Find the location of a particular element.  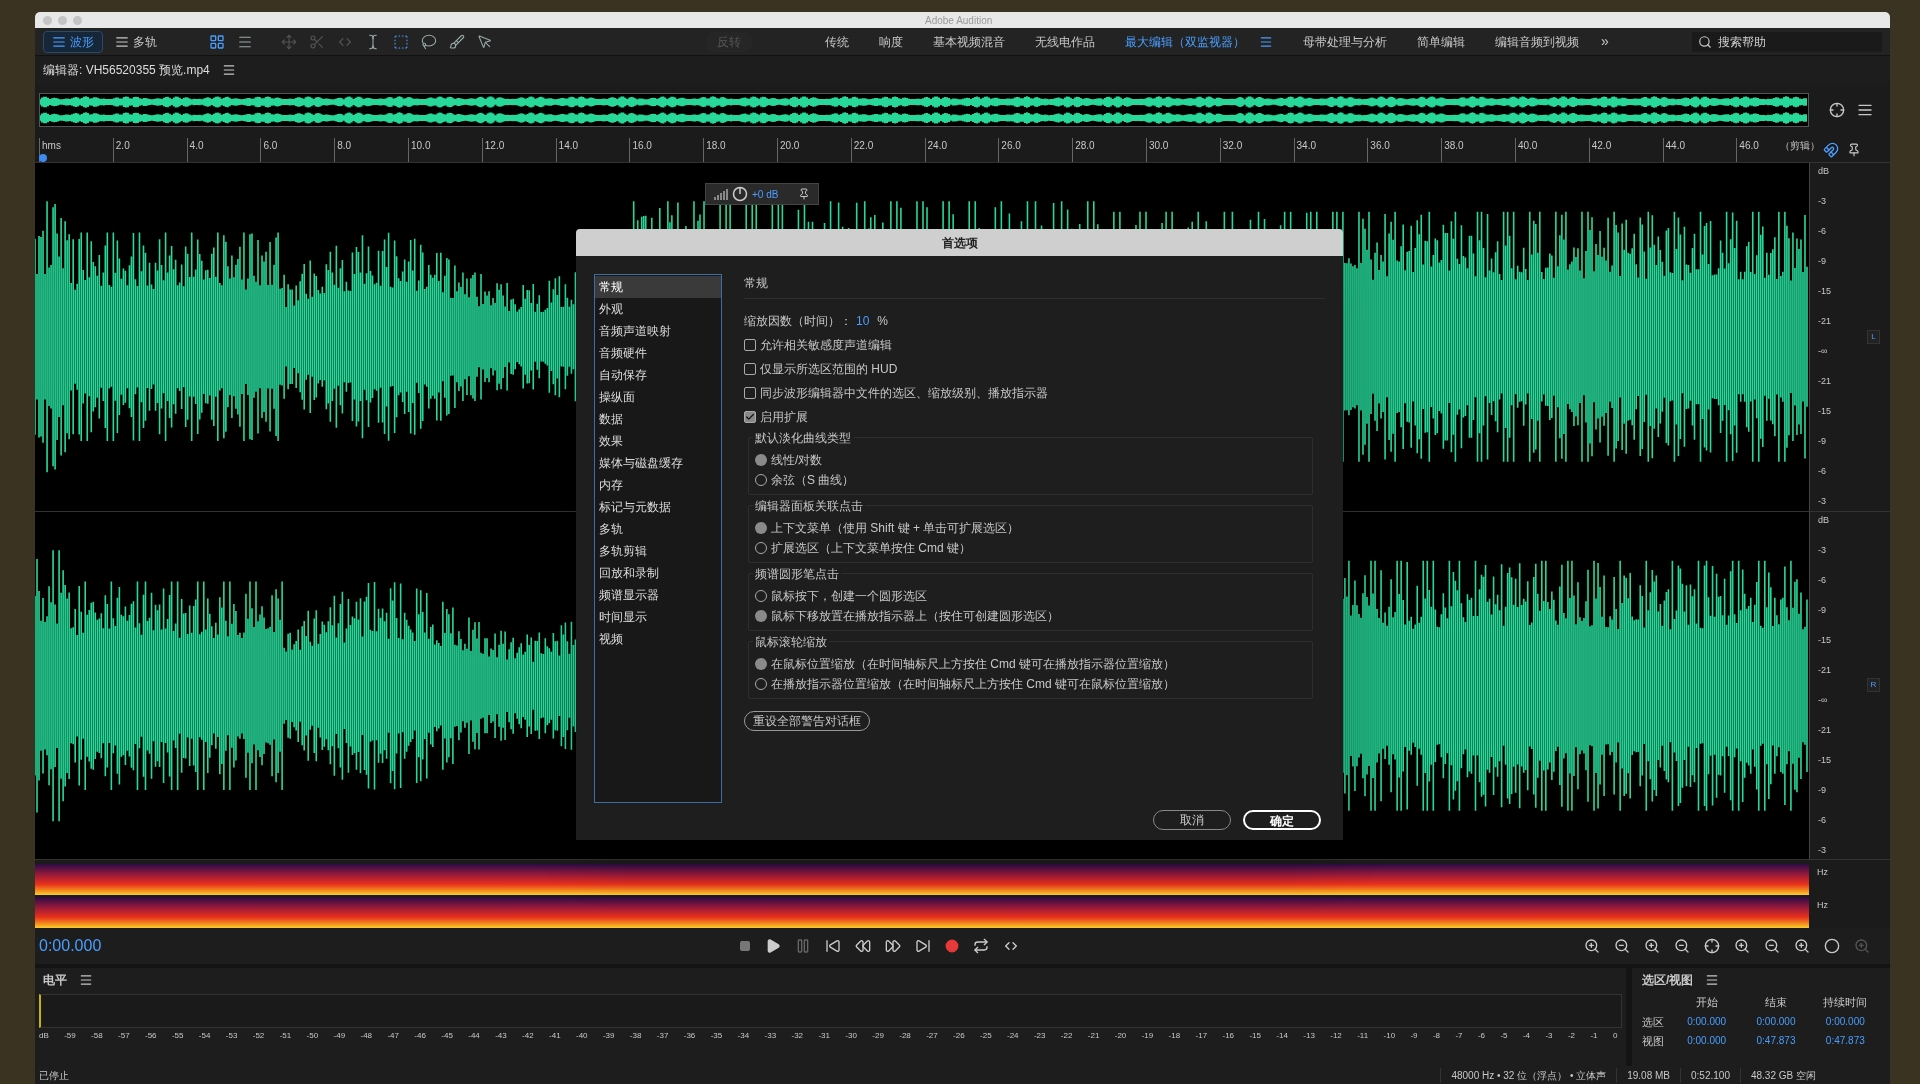

channel-badge: R is located at coordinates (1873, 685).